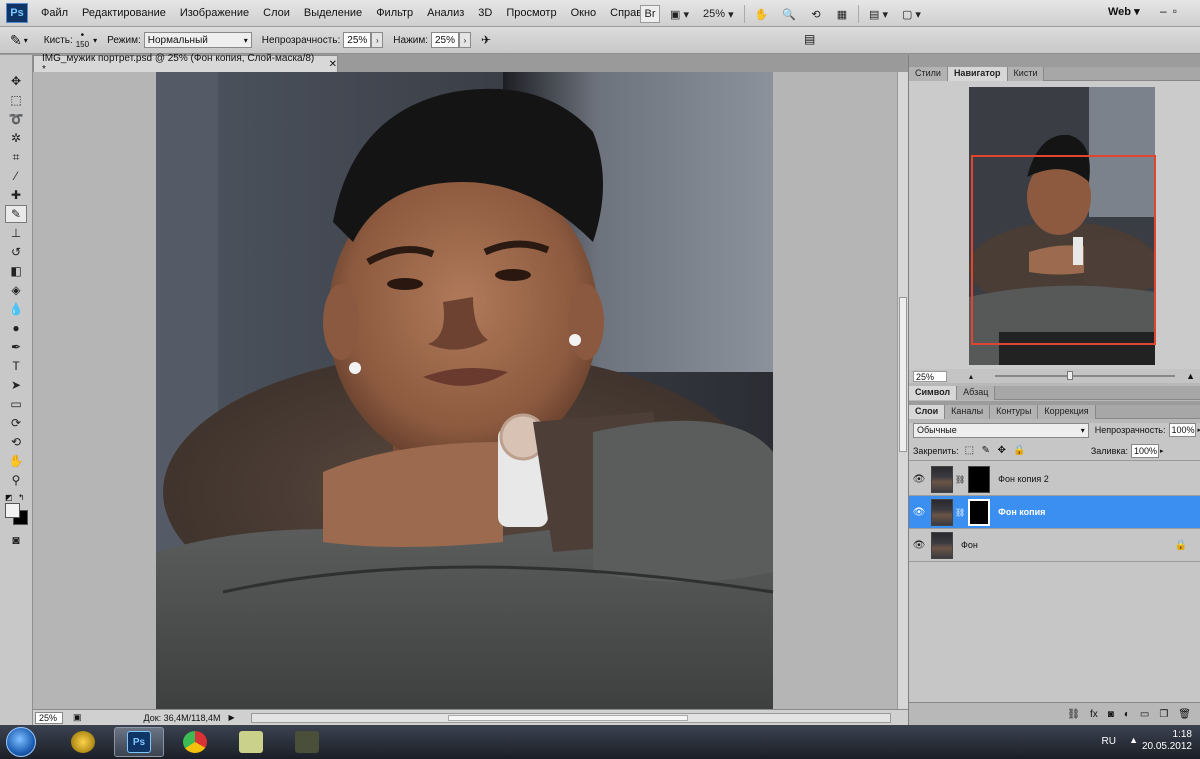 The width and height of the screenshot is (1200, 759). What do you see at coordinates (679, 14) in the screenshot?
I see `extras-button: ▣ ▾` at bounding box center [679, 14].